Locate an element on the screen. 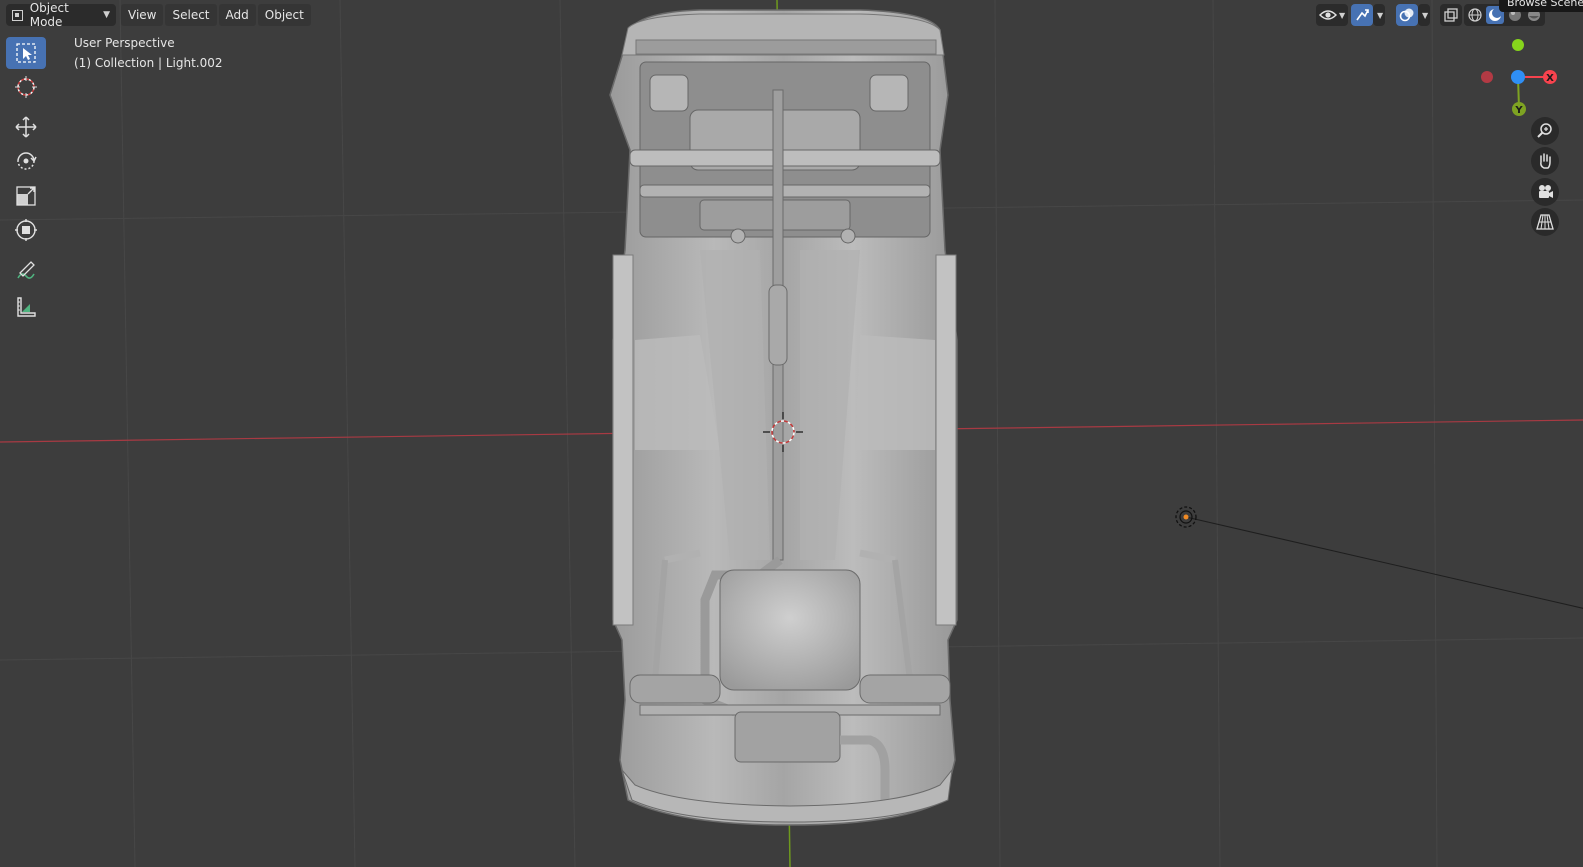  scale-icon is located at coordinates (26, 196).